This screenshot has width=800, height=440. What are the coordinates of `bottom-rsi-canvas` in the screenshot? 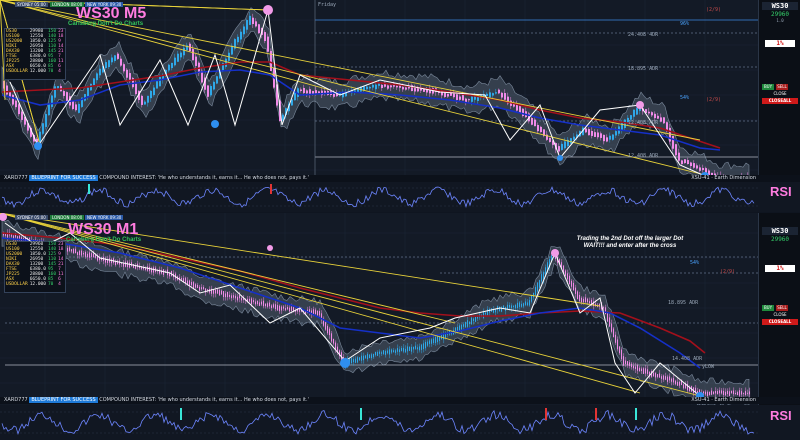 It's located at (400, 422).